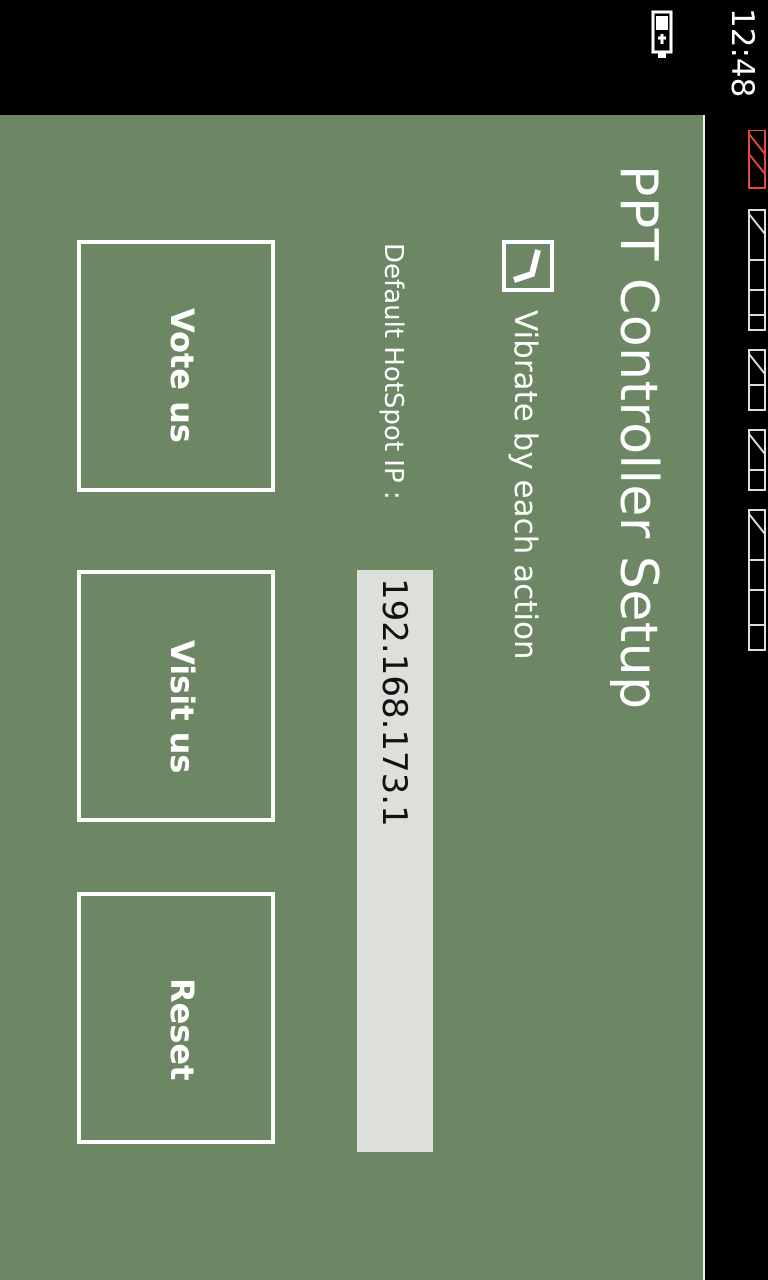 Image resolution: width=768 pixels, height=1280 pixels. I want to click on vibrate-label: Vibrate by each action, so click(525, 485).